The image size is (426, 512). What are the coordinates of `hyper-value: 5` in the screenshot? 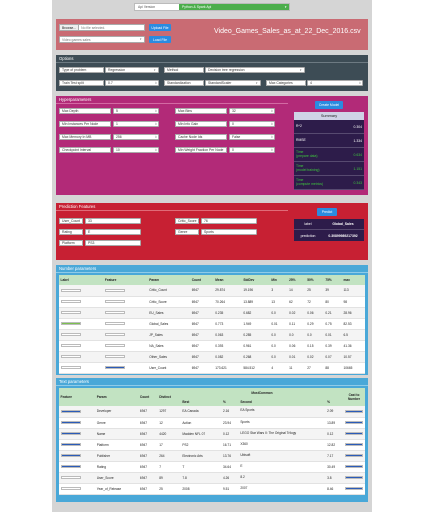 It's located at (117, 111).